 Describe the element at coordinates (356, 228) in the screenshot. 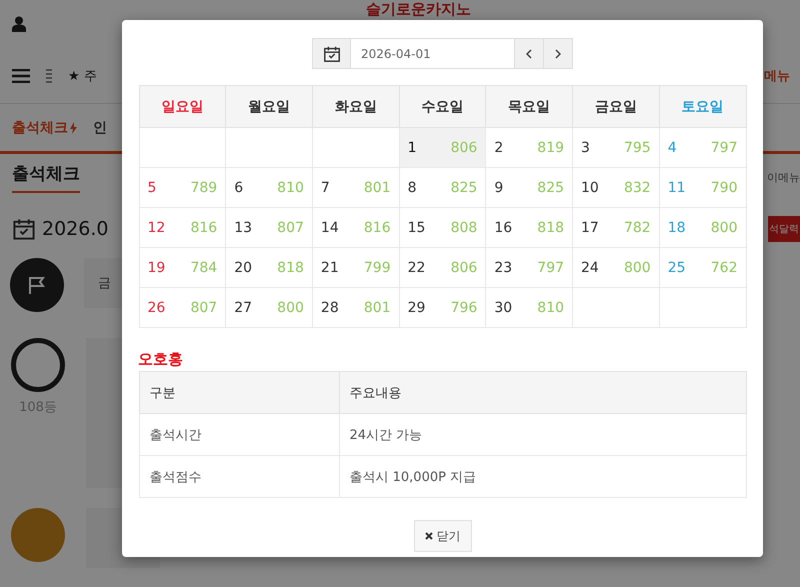

I see `calendar-day: 14 816` at that location.